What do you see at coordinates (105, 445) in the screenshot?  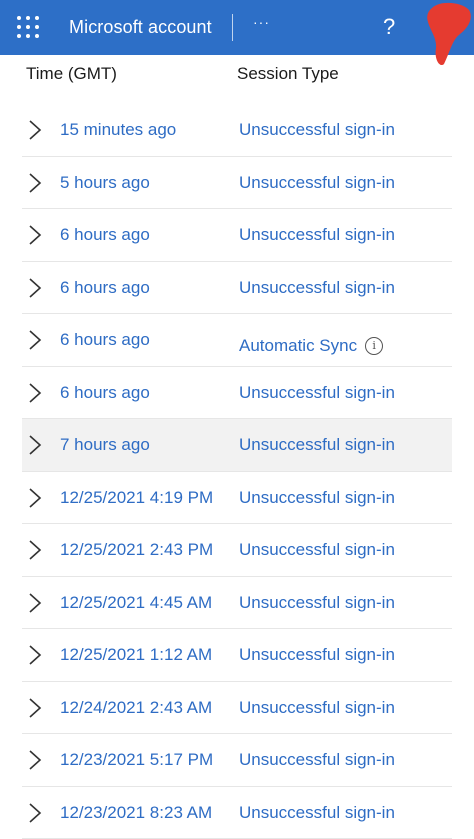 I see `row-time: 7 hours ago` at bounding box center [105, 445].